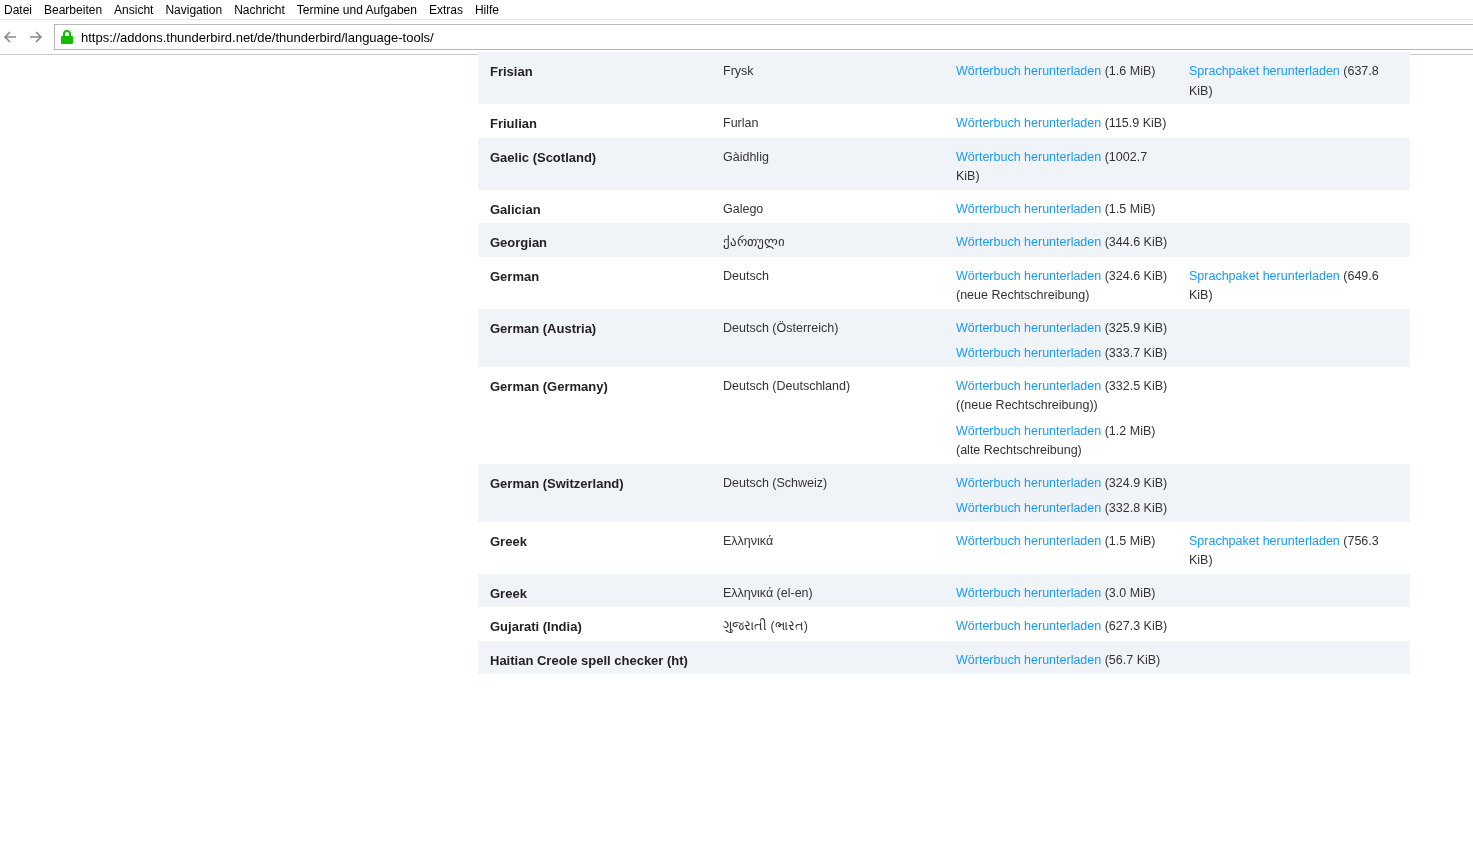  I want to click on dictionary-download-text: Wörterbuch herunterladen (332.8 KiB), so click(1062, 508).